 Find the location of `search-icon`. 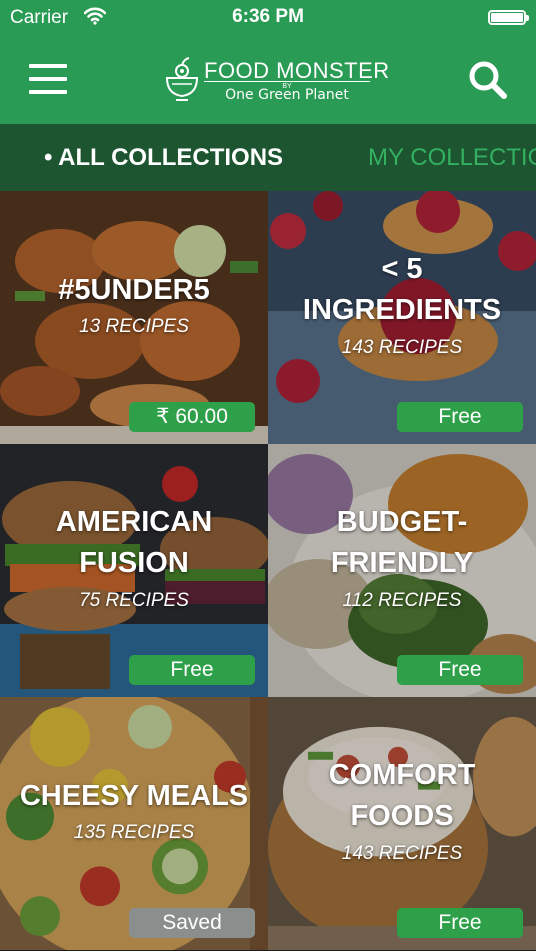

search-icon is located at coordinates (488, 80).